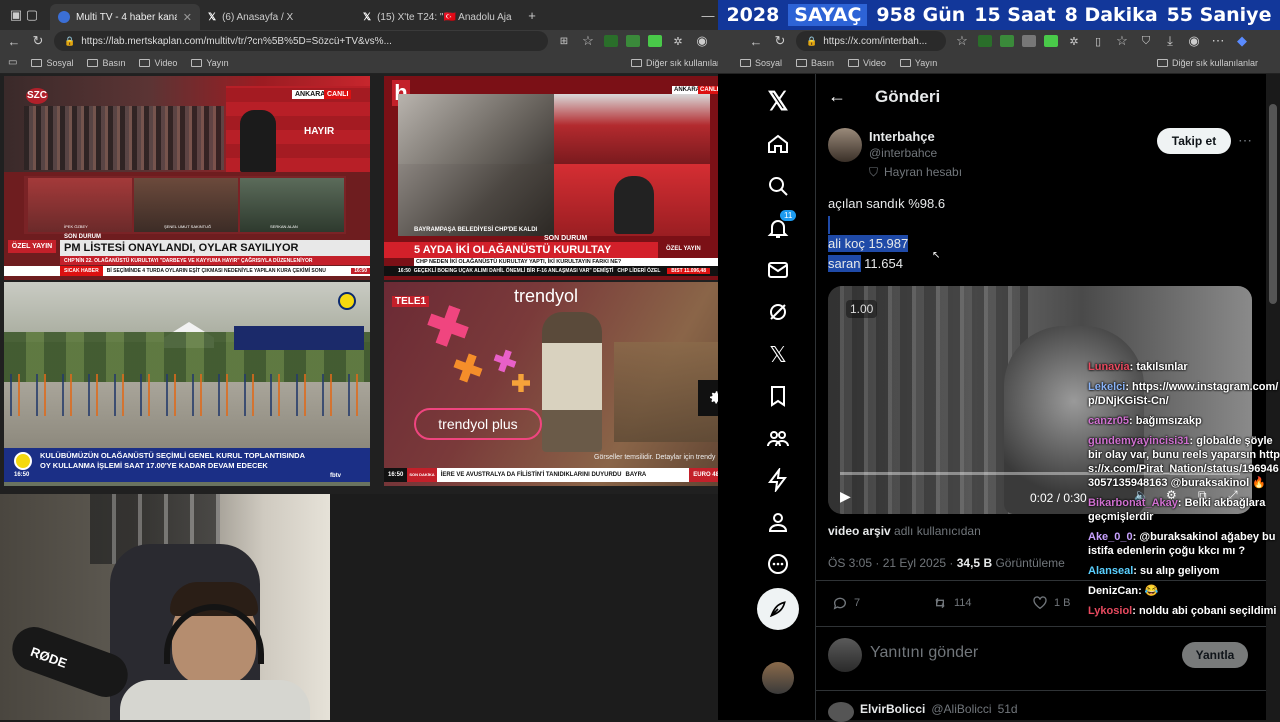  I want to click on compose-post-button, so click(778, 609).